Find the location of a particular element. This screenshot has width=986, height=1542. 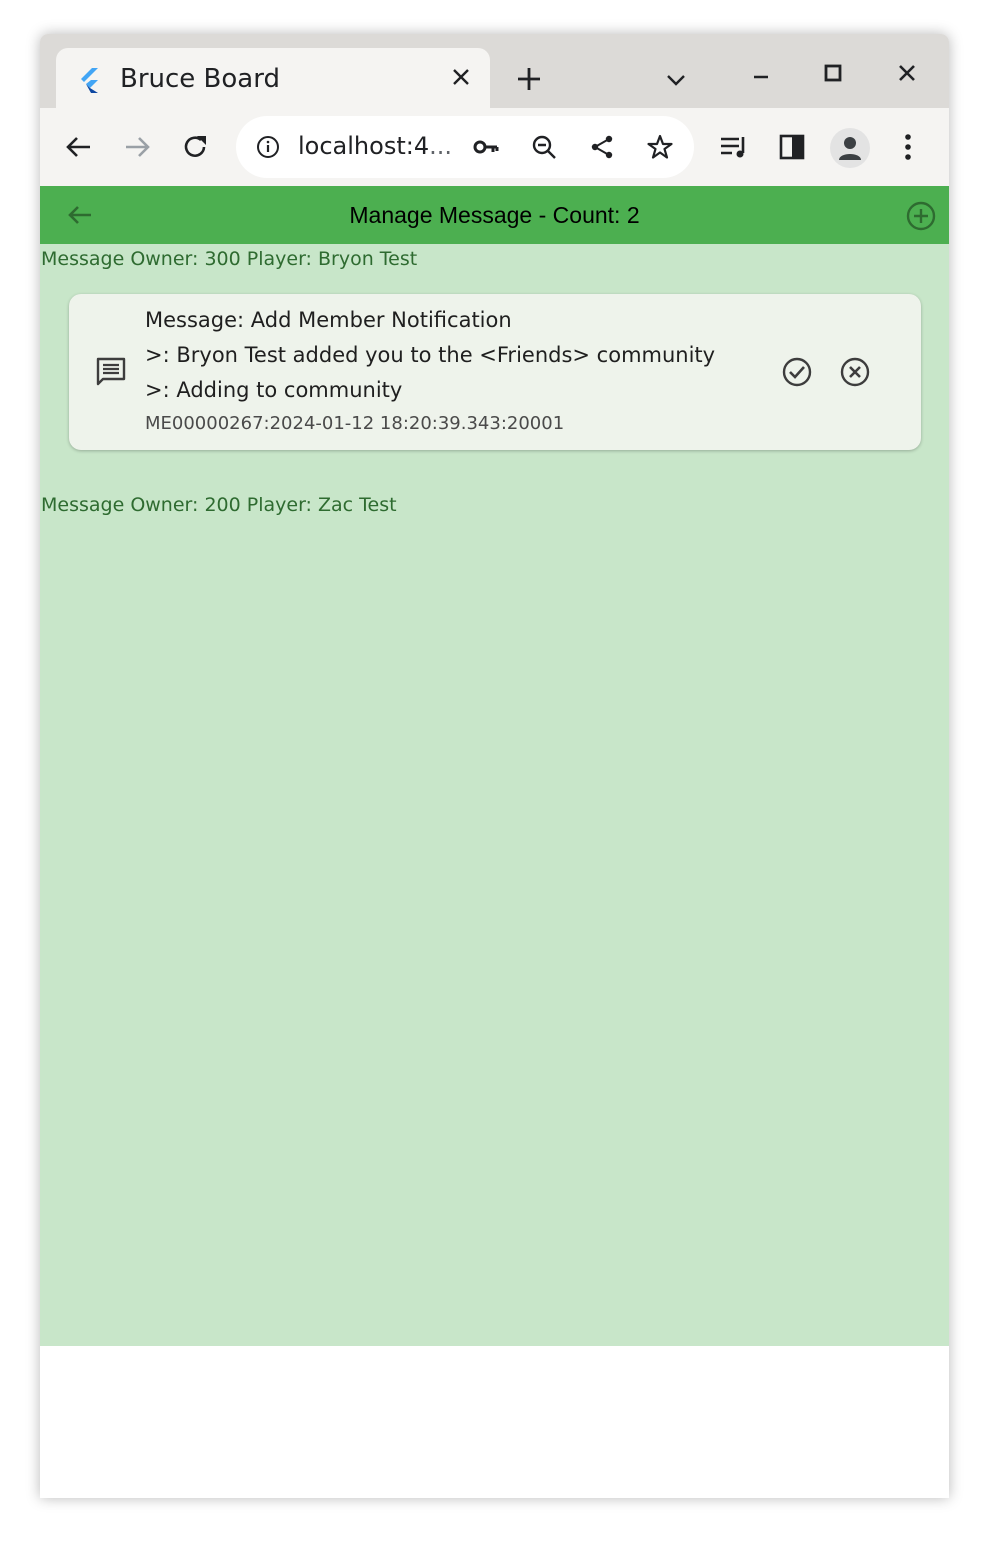

message-detail: >: Adding to community is located at coordinates (274, 390).